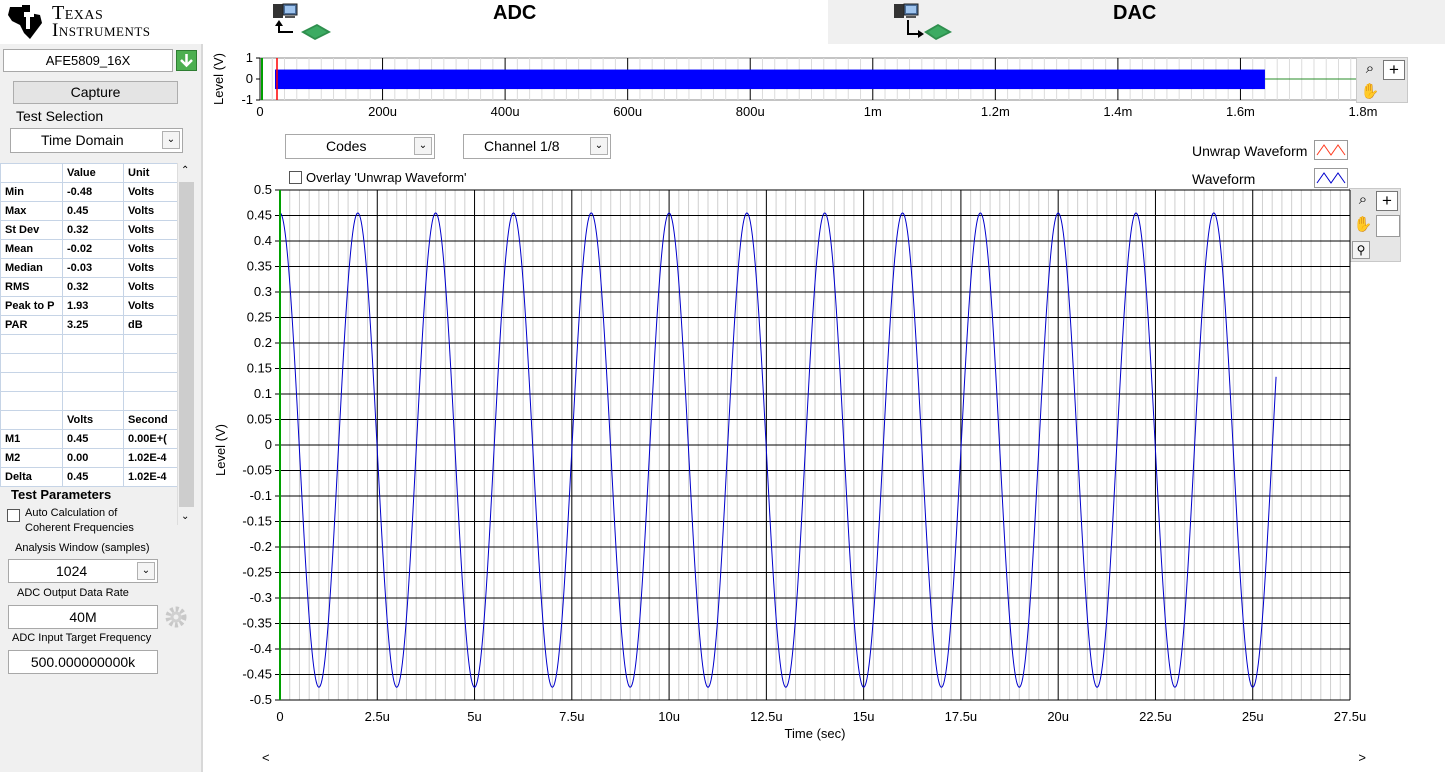 Image resolution: width=1445 pixels, height=772 pixels. Describe the element at coordinates (31, 249) in the screenshot. I see `stat-name: Mean` at that location.